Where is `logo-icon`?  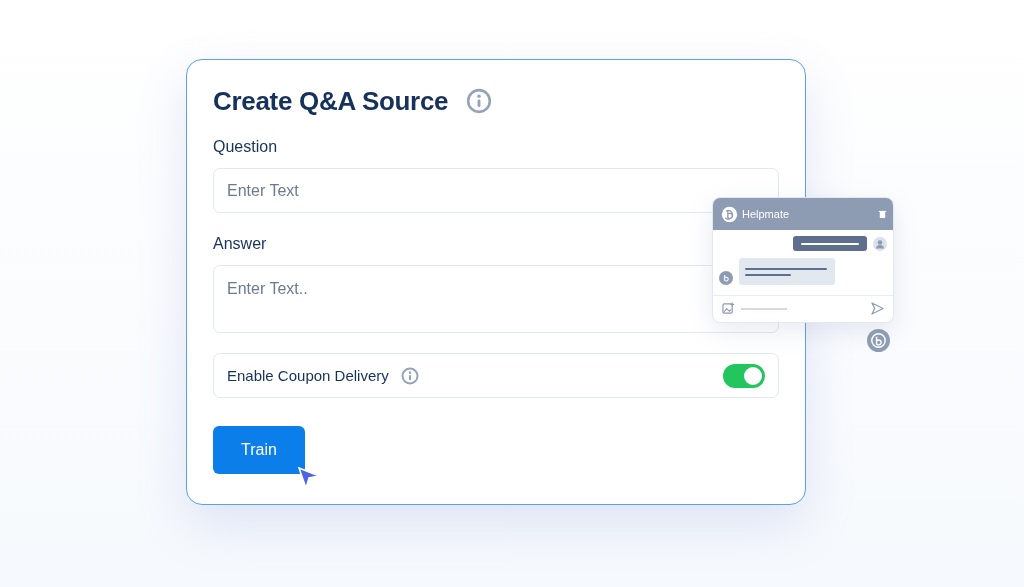 logo-icon is located at coordinates (729, 214).